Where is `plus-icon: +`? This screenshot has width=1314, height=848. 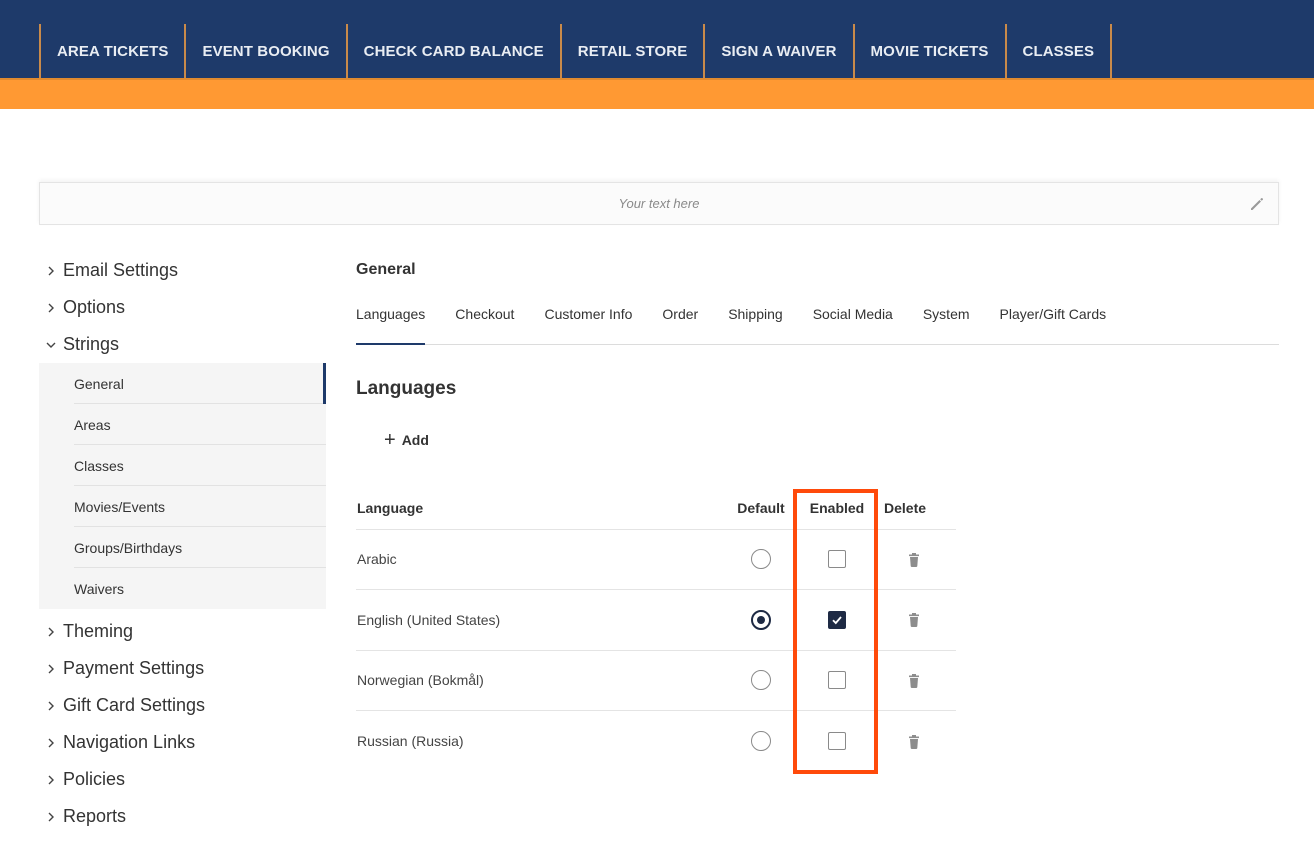
plus-icon: + is located at coordinates (390, 440).